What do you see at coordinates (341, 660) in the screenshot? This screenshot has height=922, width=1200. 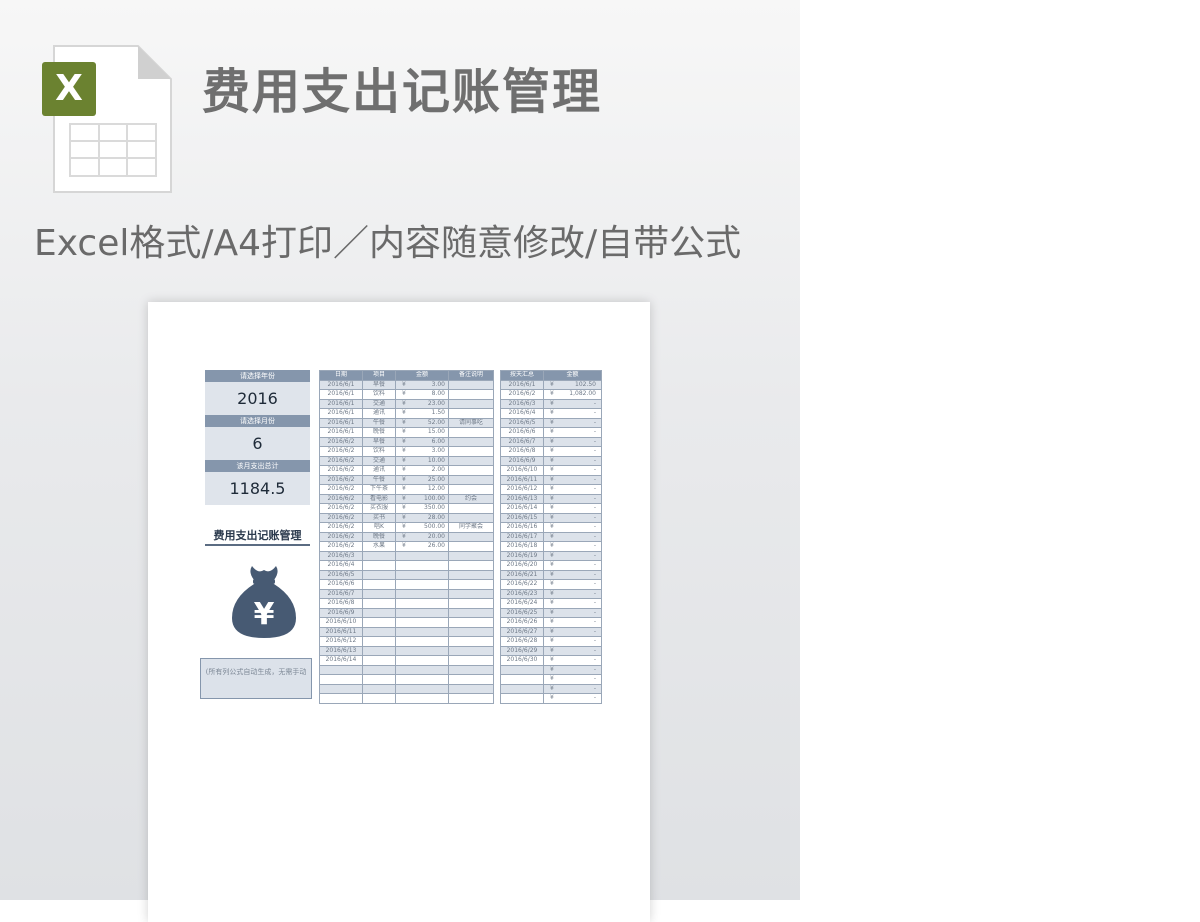 I see `date-cell: 2016/6/14` at bounding box center [341, 660].